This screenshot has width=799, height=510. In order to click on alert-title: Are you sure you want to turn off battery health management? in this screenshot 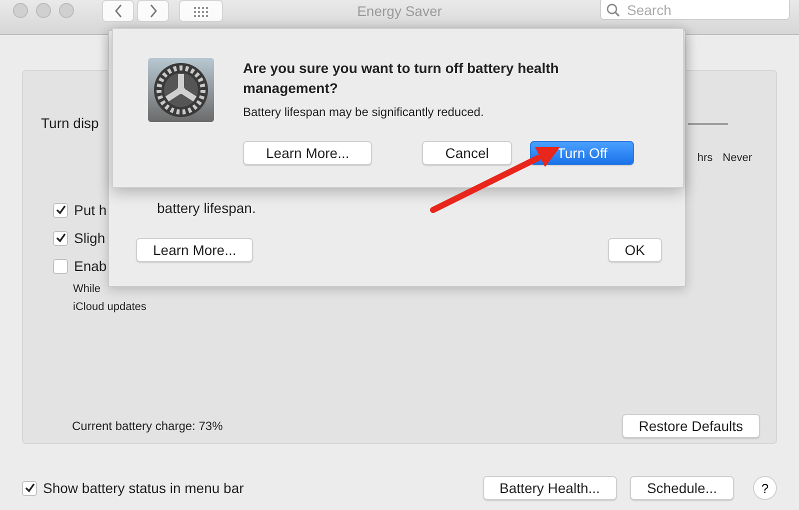, I will do `click(401, 78)`.